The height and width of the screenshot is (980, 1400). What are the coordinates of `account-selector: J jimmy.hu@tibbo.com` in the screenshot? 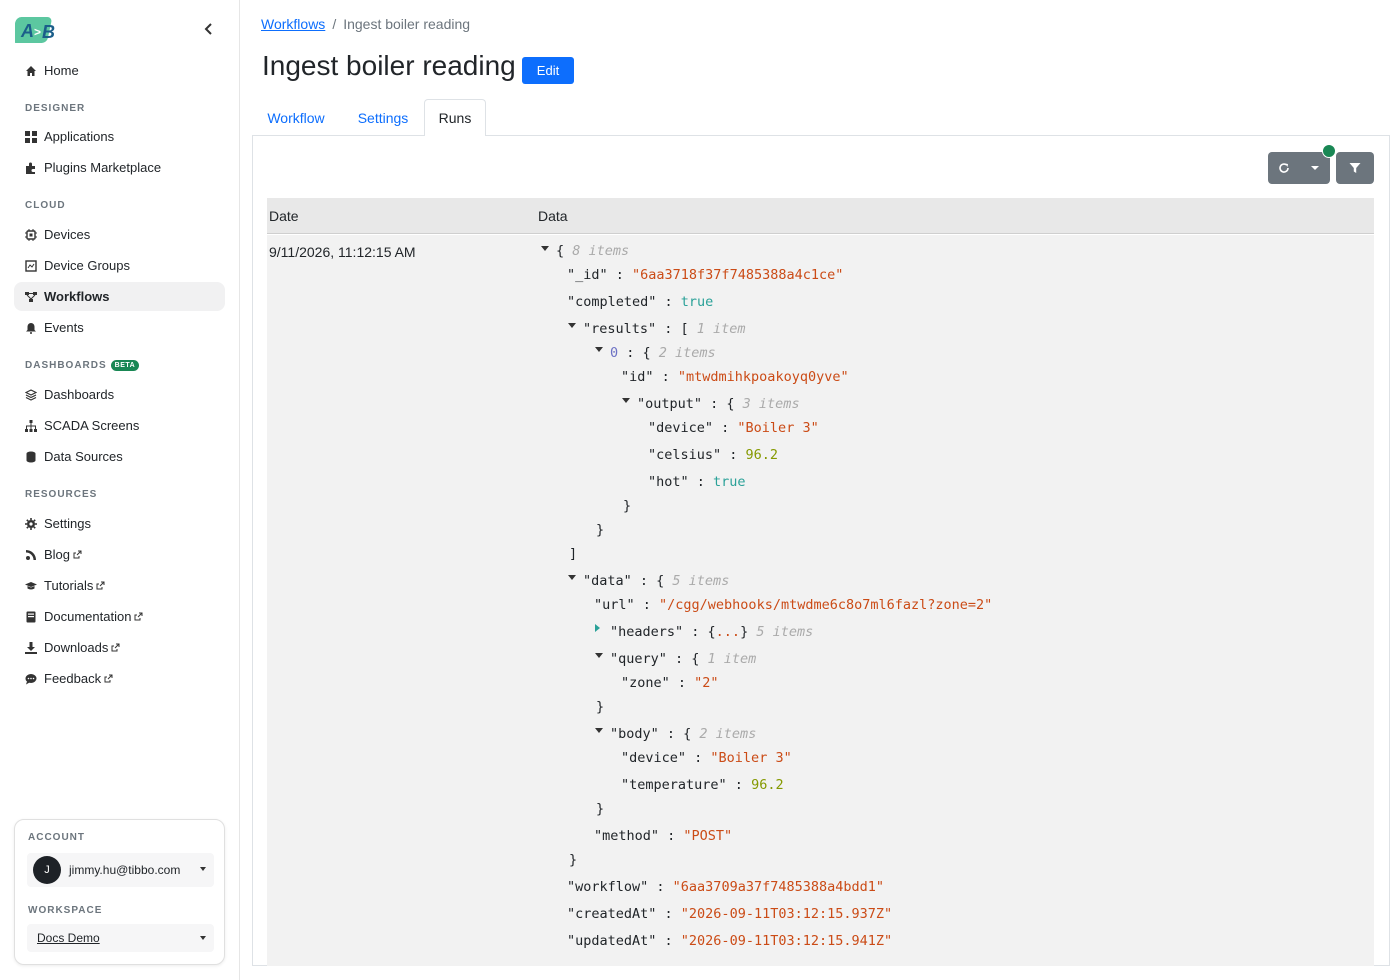 It's located at (120, 870).